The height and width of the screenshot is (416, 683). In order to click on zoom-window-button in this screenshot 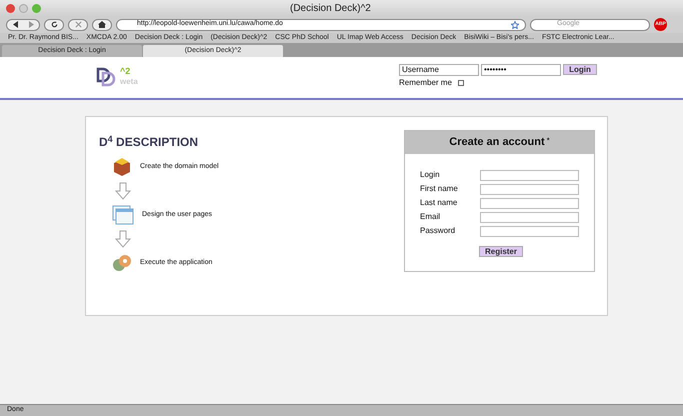, I will do `click(36, 8)`.